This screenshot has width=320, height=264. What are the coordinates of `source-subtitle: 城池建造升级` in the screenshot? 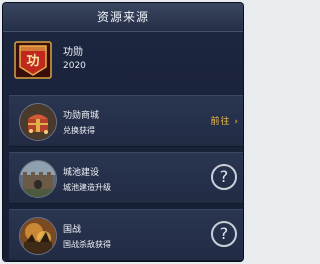 It's located at (87, 187).